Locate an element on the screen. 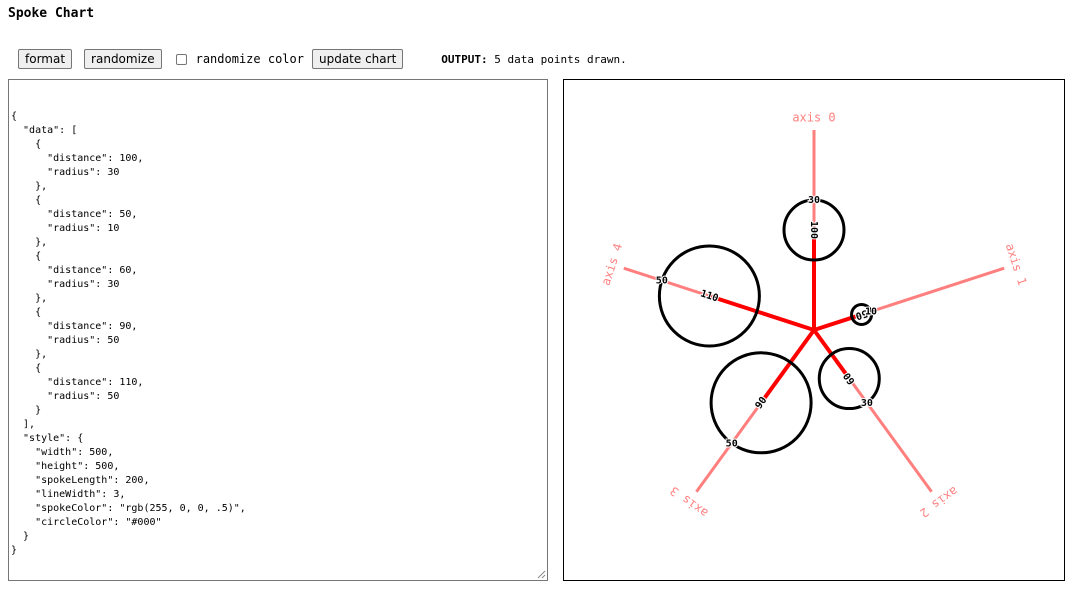 This screenshot has width=1080, height=594. update-chart-button: update chart is located at coordinates (357, 59).